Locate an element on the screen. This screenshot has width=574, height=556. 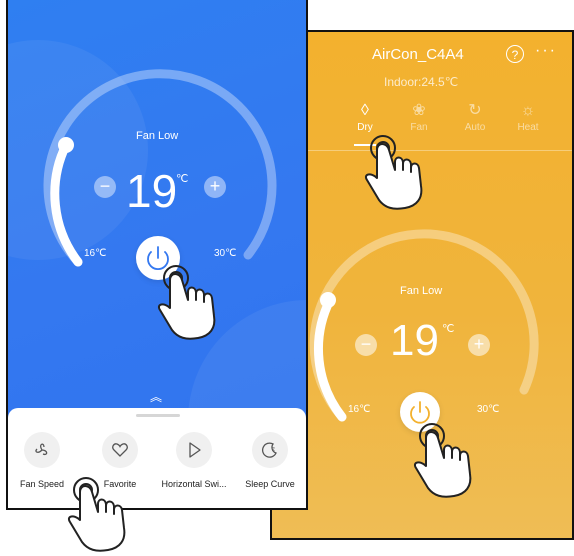
fan-speed-icon is located at coordinates (42, 450).